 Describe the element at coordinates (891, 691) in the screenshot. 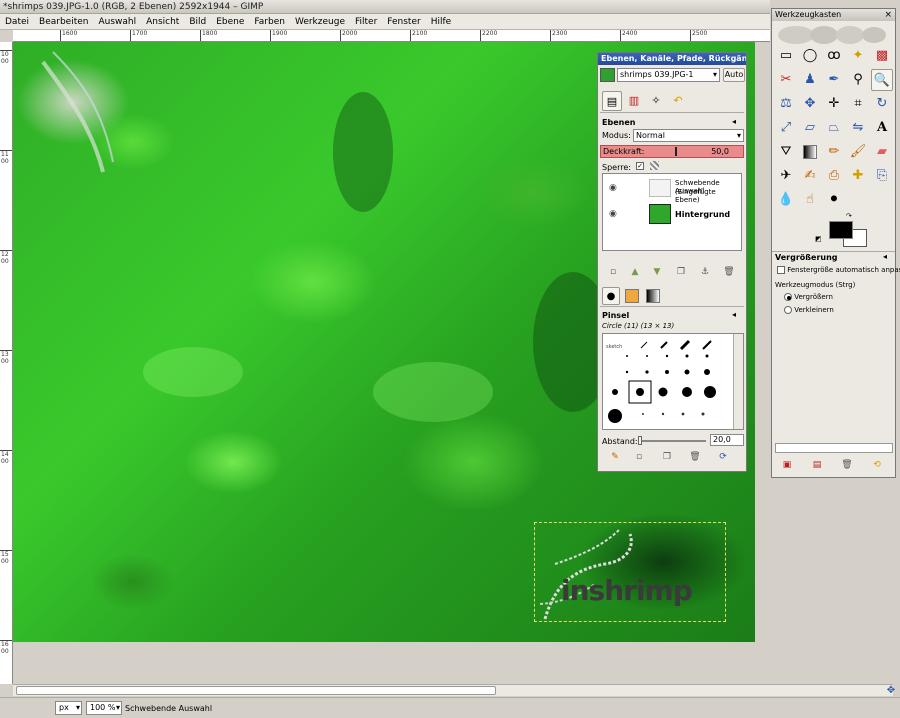

I see `navigate-icon: ✥` at that location.